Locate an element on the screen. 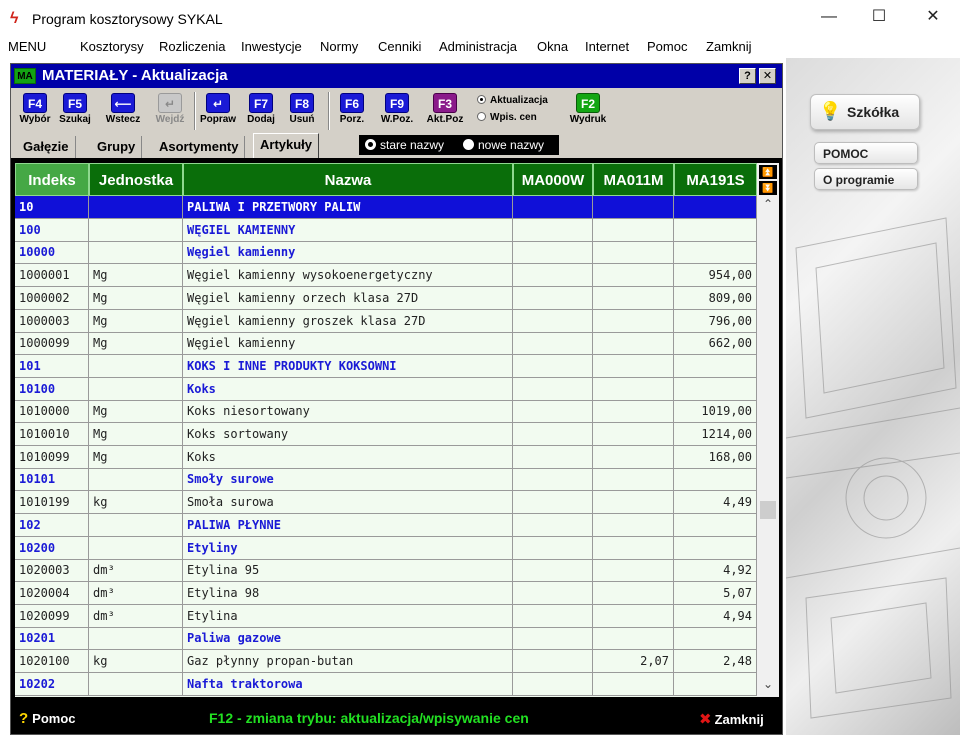 The height and width of the screenshot is (735, 960). window-help-button: ? is located at coordinates (747, 76).